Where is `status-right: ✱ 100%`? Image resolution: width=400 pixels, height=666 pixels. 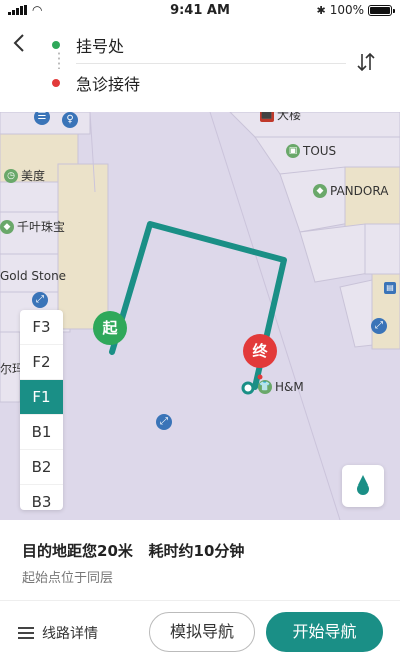 status-right: ✱ 100% is located at coordinates (355, 10).